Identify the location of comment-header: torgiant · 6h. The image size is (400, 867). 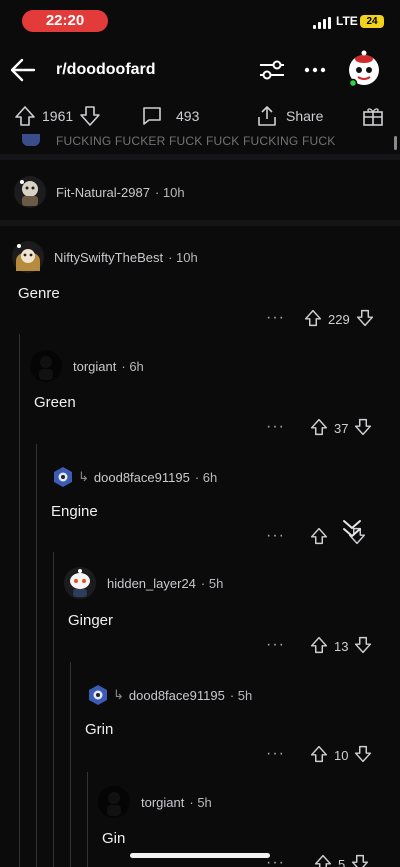
(87, 366).